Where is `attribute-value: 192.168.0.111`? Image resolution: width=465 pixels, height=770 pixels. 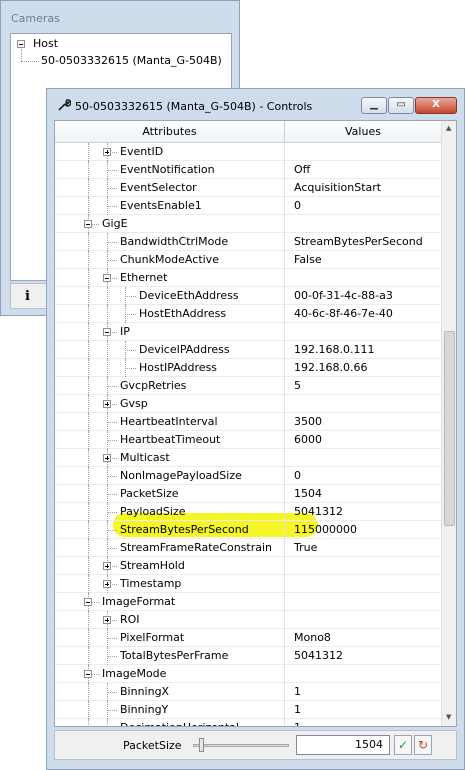
attribute-value: 192.168.0.111 is located at coordinates (334, 350).